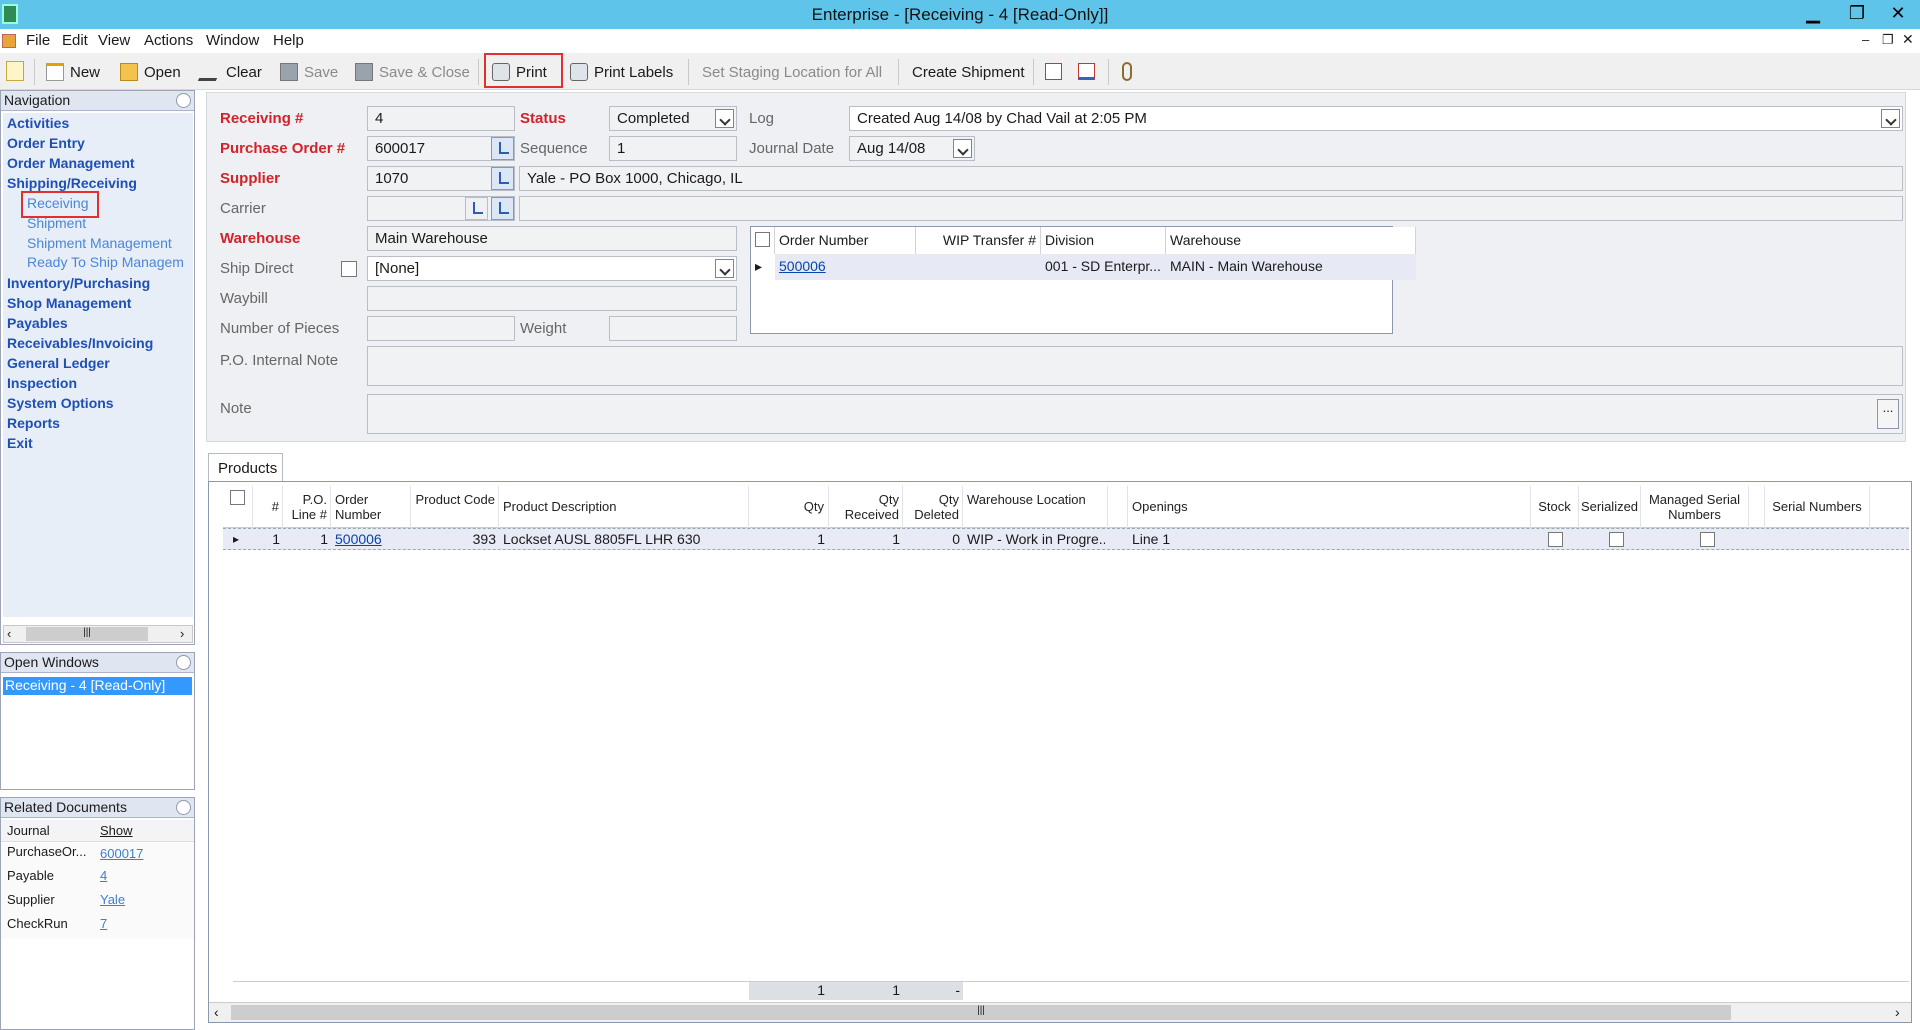 Image resolution: width=1920 pixels, height=1030 pixels. I want to click on receiving-number-field: 4, so click(441, 118).